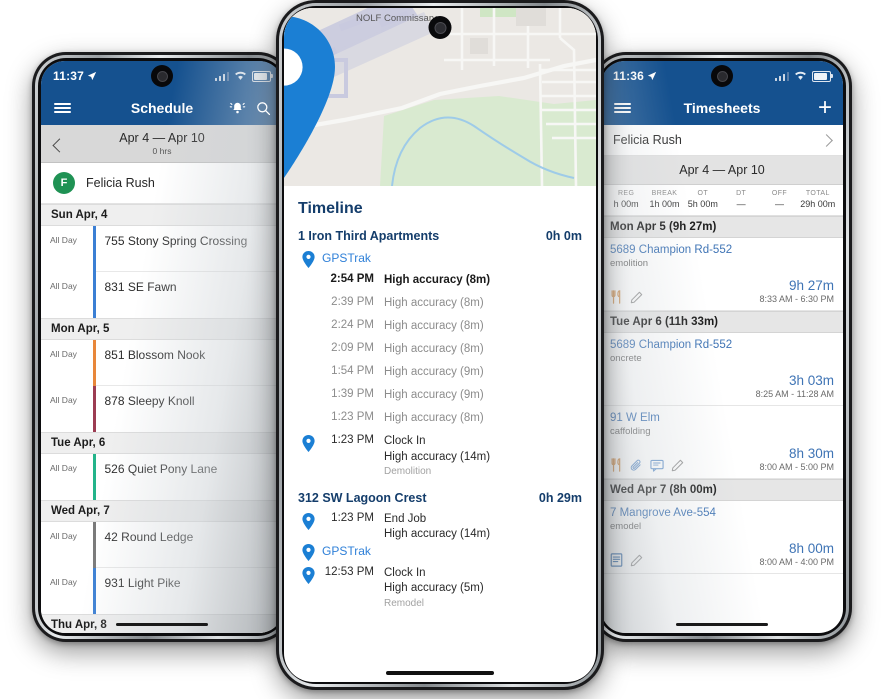 This screenshot has height=699, width=884. I want to click on plus-icon: +, so click(825, 108).